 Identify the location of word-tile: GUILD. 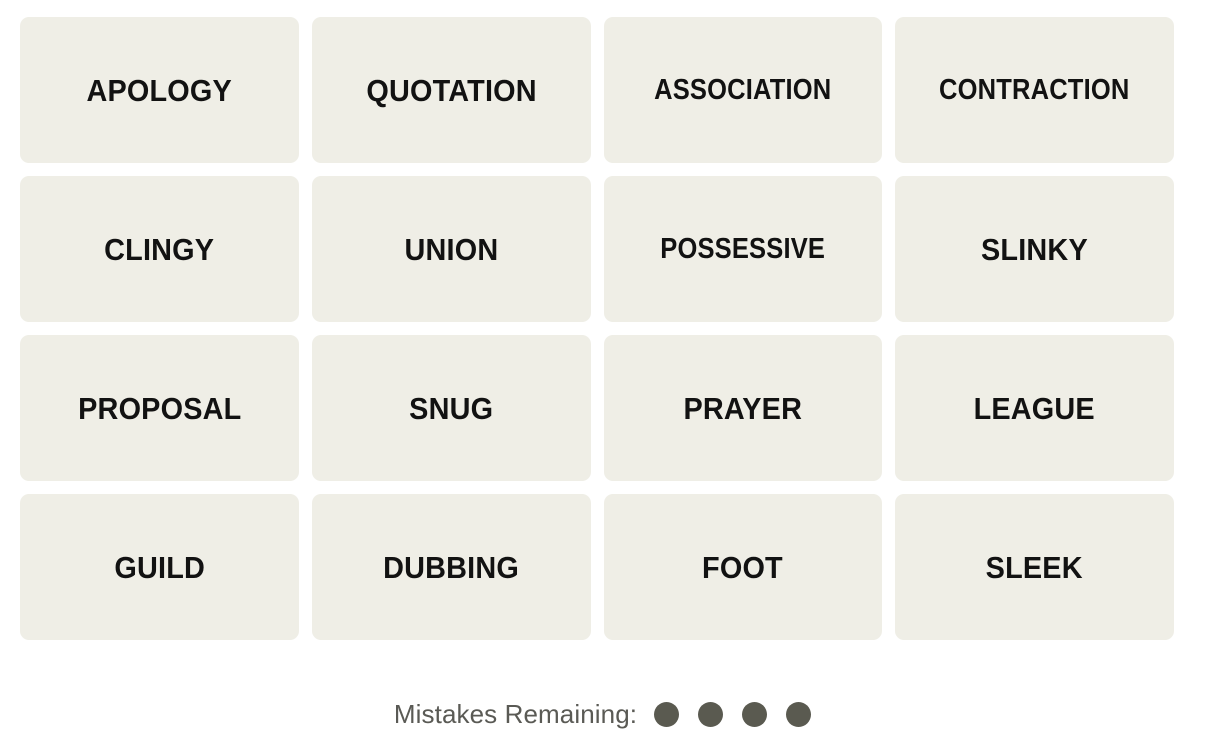
(159, 567).